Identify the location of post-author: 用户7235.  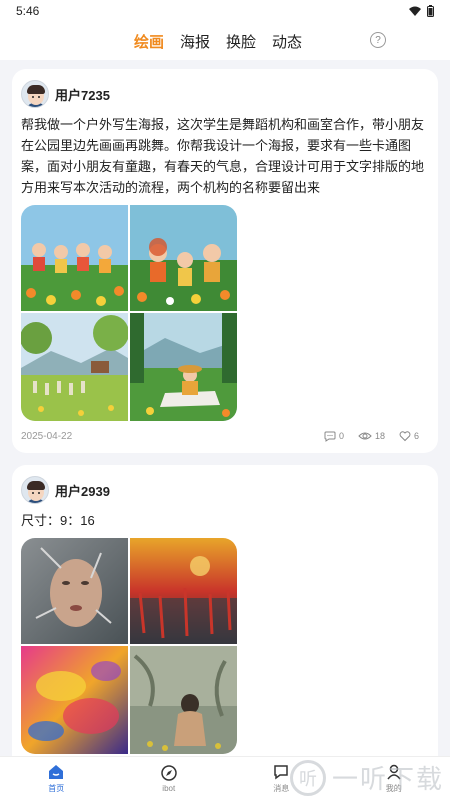
(225, 94).